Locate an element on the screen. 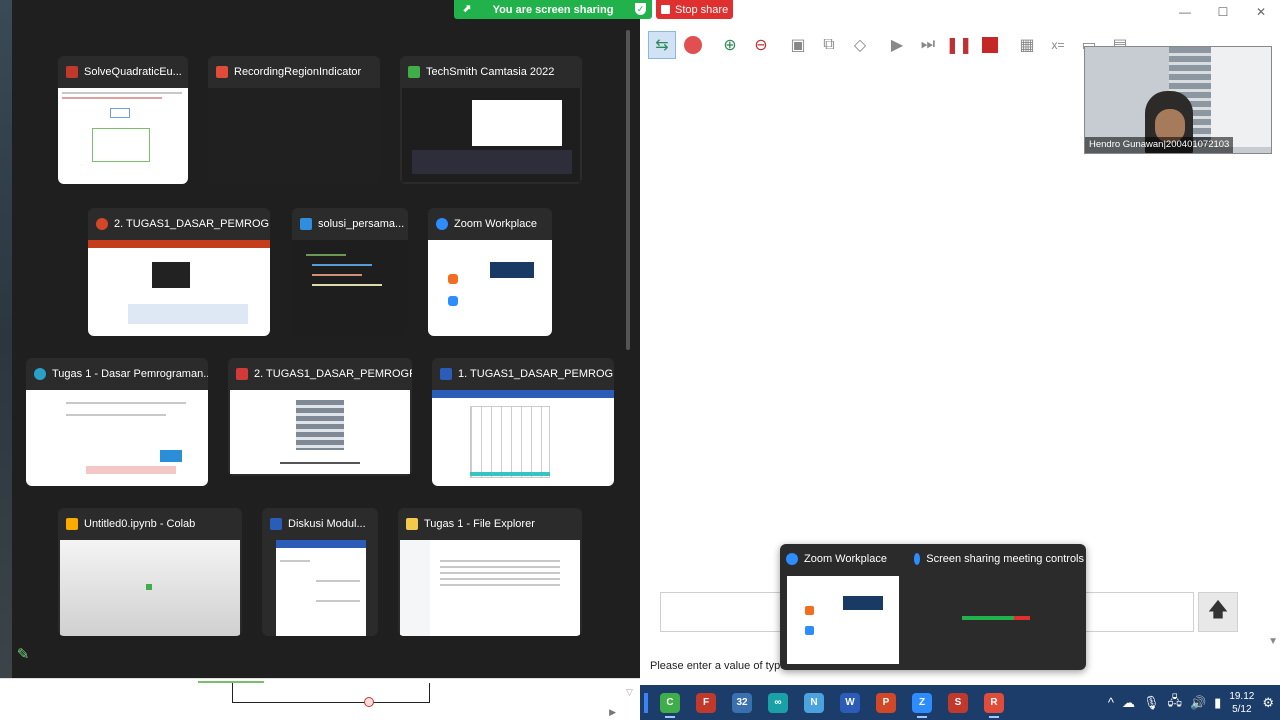  camtasia-taskbar-icon: C is located at coordinates (670, 702).